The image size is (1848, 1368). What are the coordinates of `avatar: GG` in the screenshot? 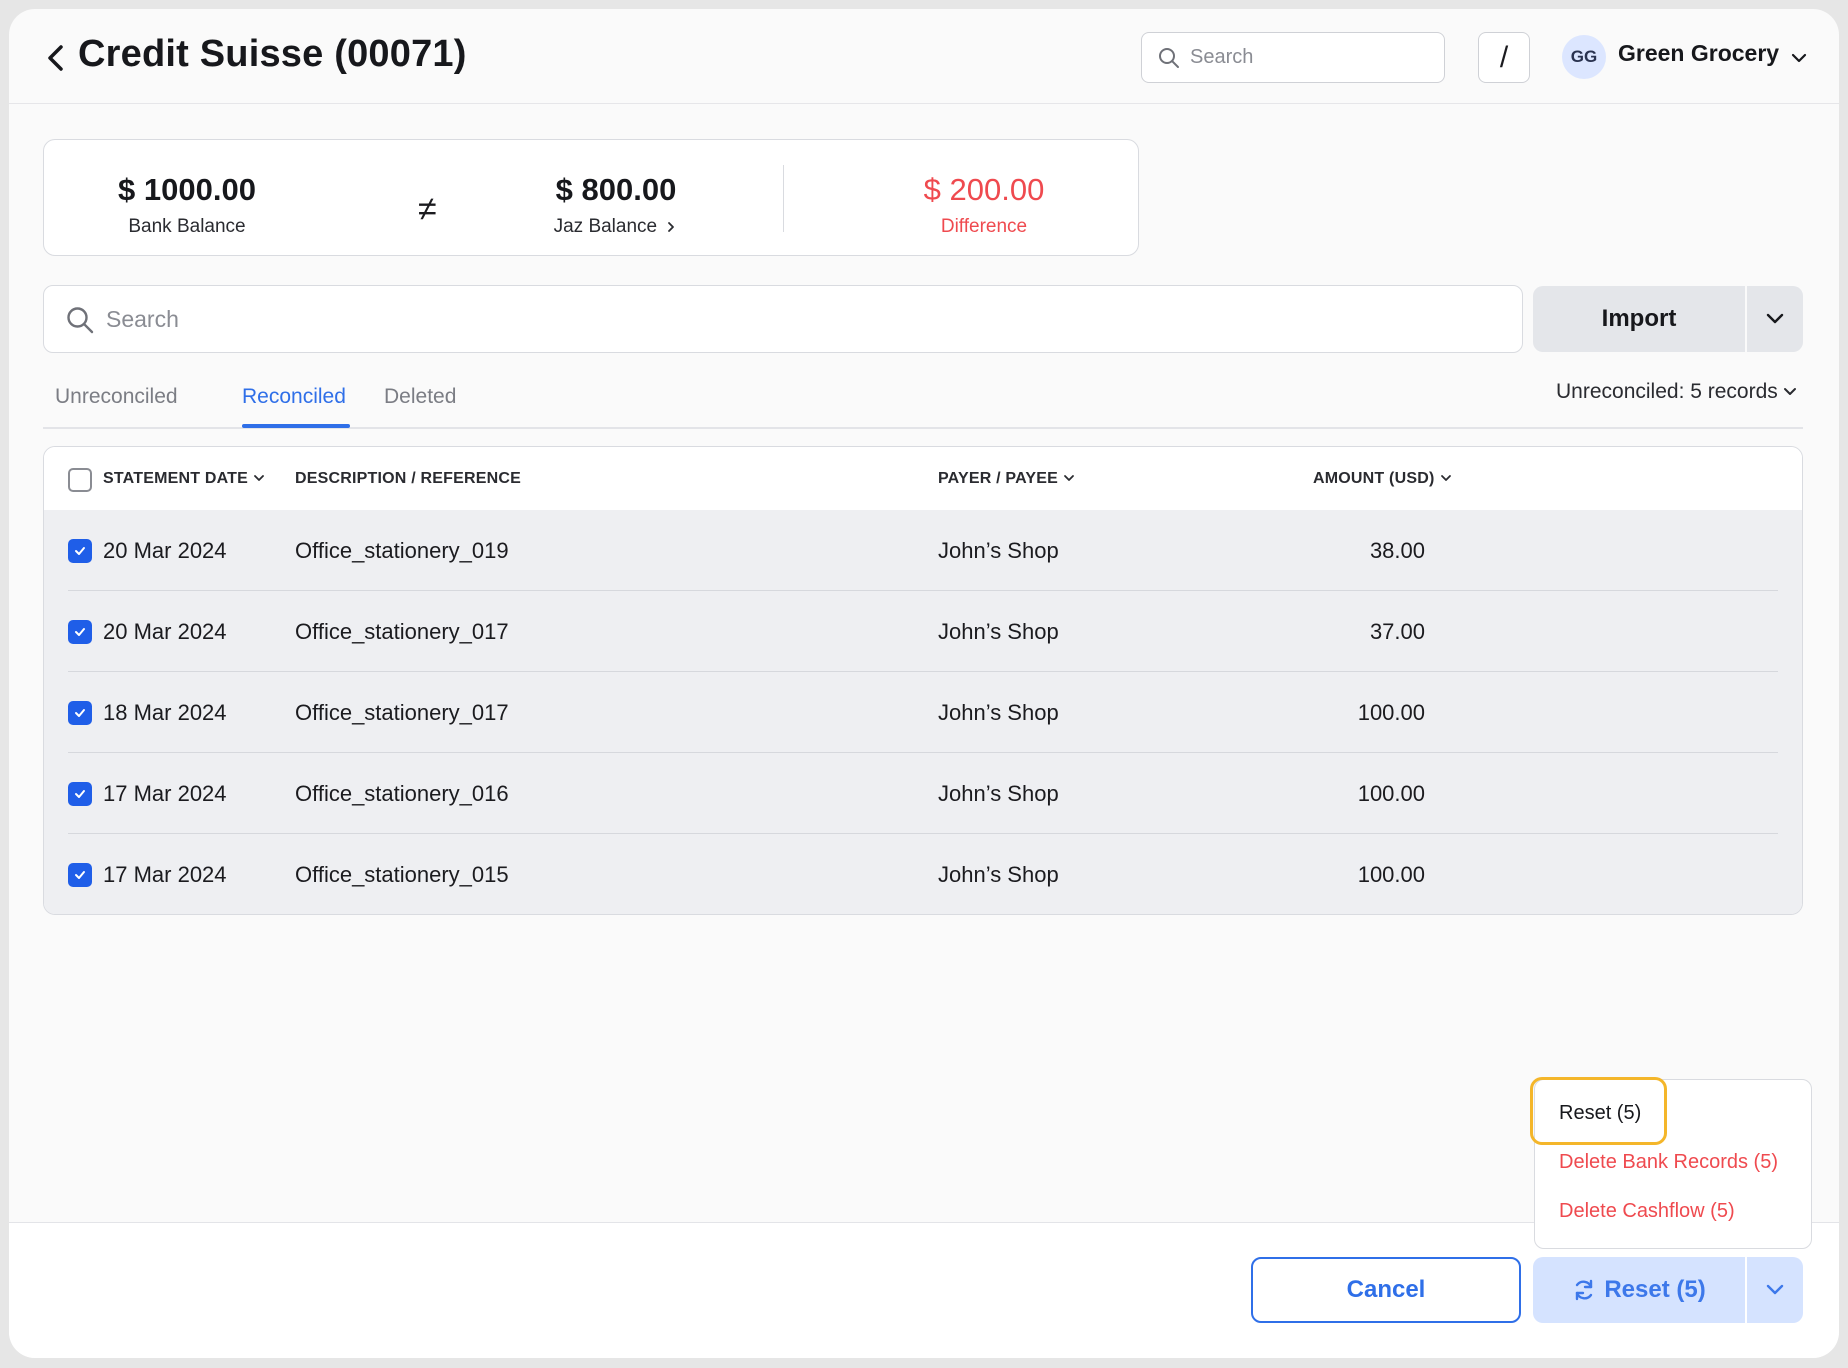 It's located at (1584, 57).